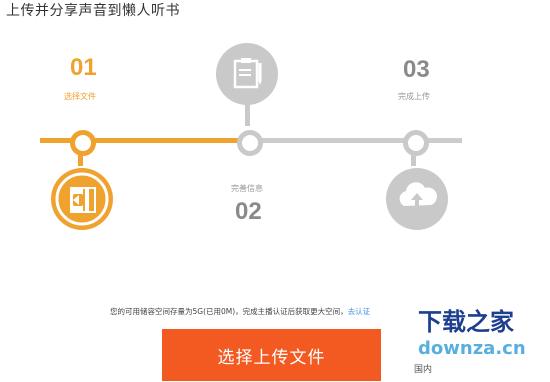 The image size is (550, 382). Describe the element at coordinates (93, 11) in the screenshot. I see `page-title: 上传并分享声音到懒人听书` at that location.